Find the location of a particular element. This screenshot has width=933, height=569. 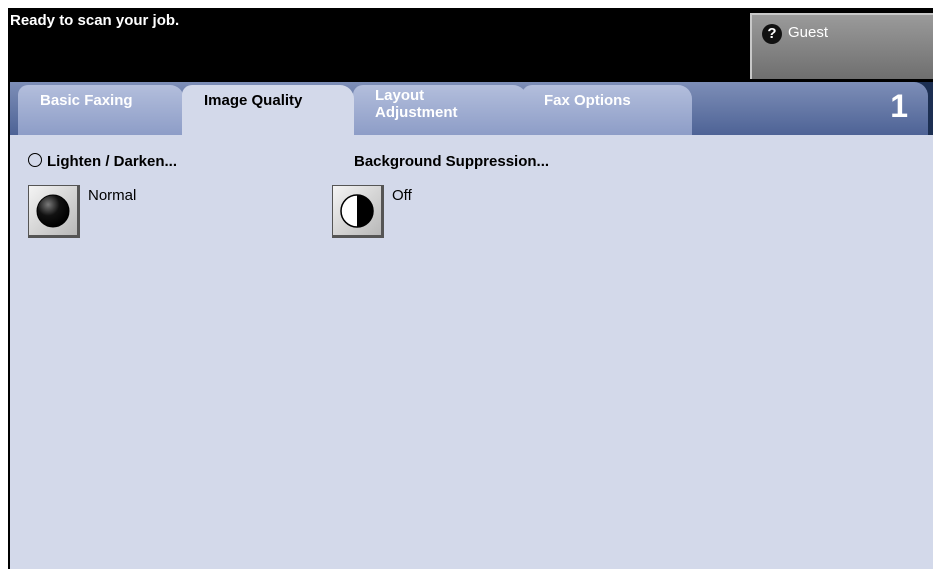

tab-layout-adjustment: Layout Adjustment is located at coordinates (440, 110).